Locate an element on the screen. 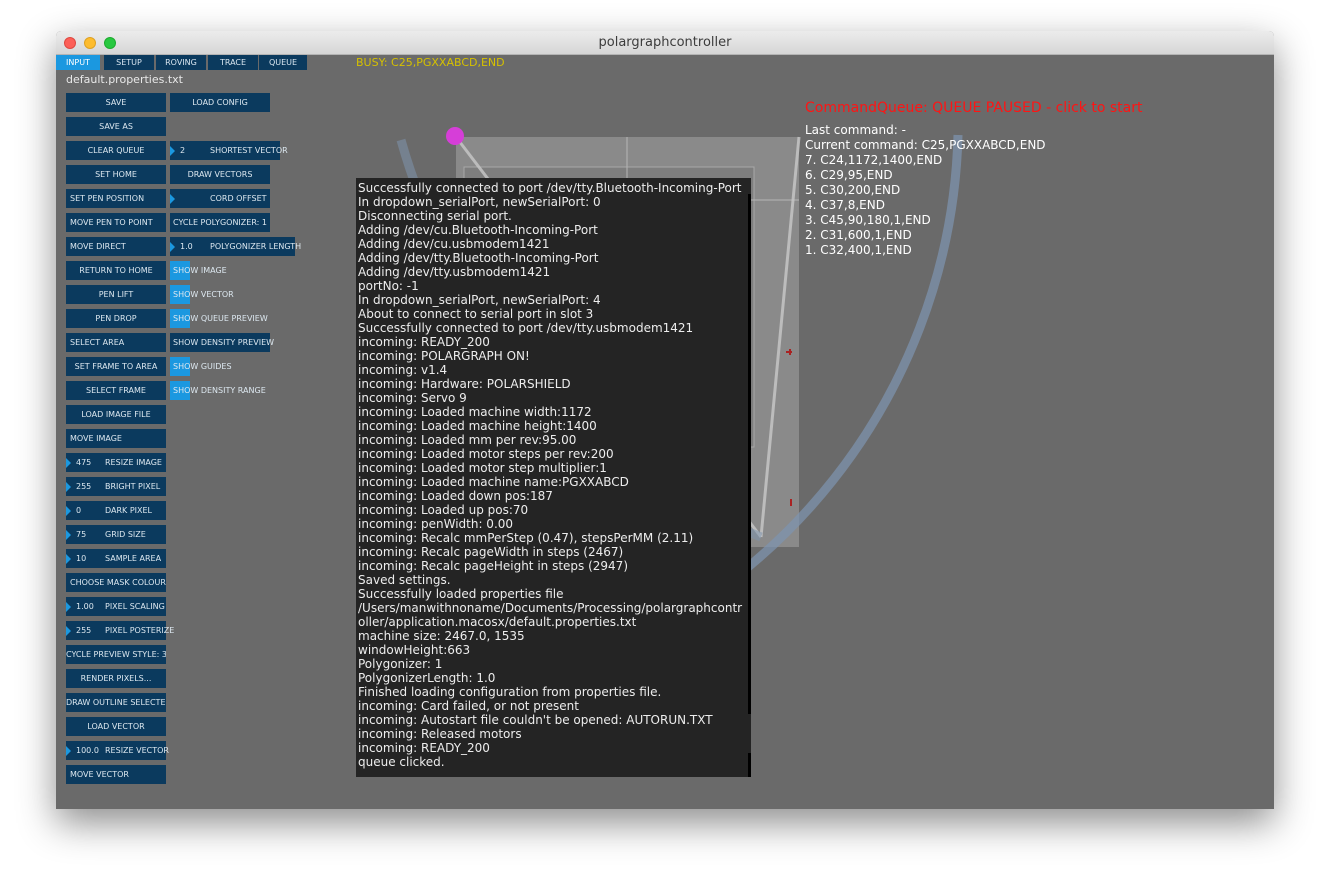 The height and width of the screenshot is (889, 1330). queue-item: 5. C30,200,END is located at coordinates (853, 190).